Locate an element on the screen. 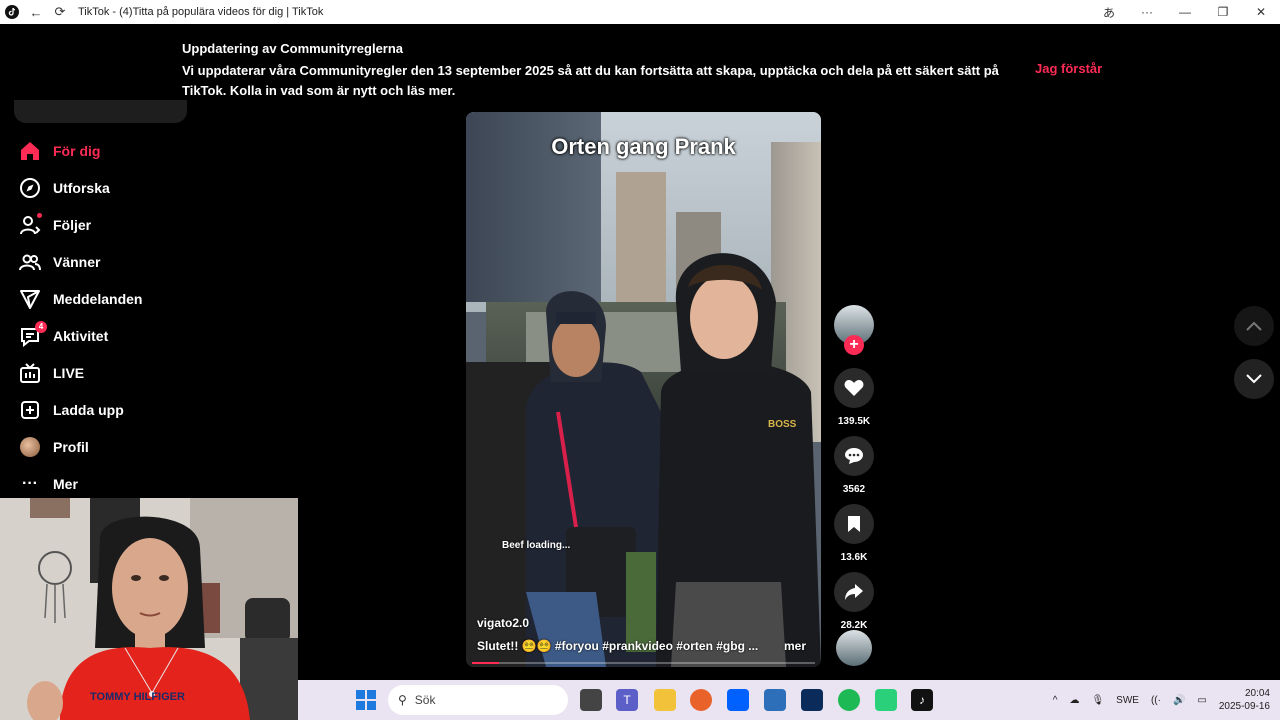 The height and width of the screenshot is (720, 1280). sidebar-item-label: För dig is located at coordinates (77, 150).